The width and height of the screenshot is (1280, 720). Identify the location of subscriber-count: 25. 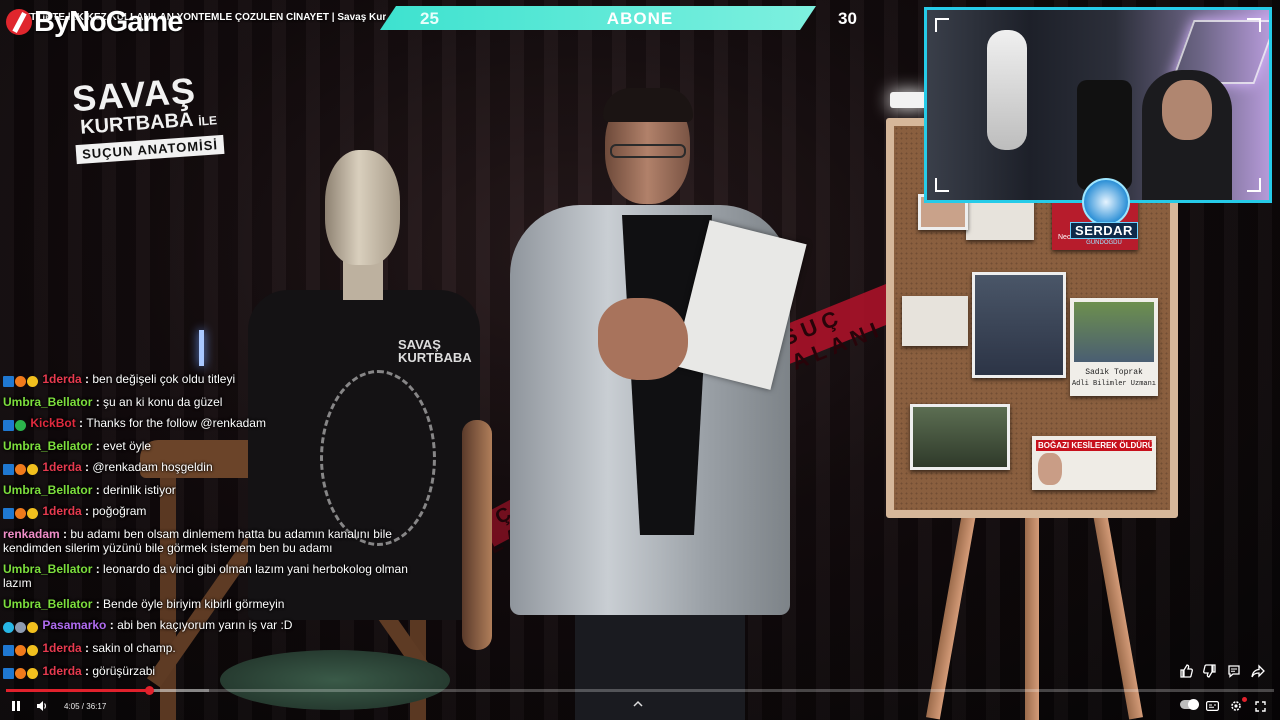
(429, 18).